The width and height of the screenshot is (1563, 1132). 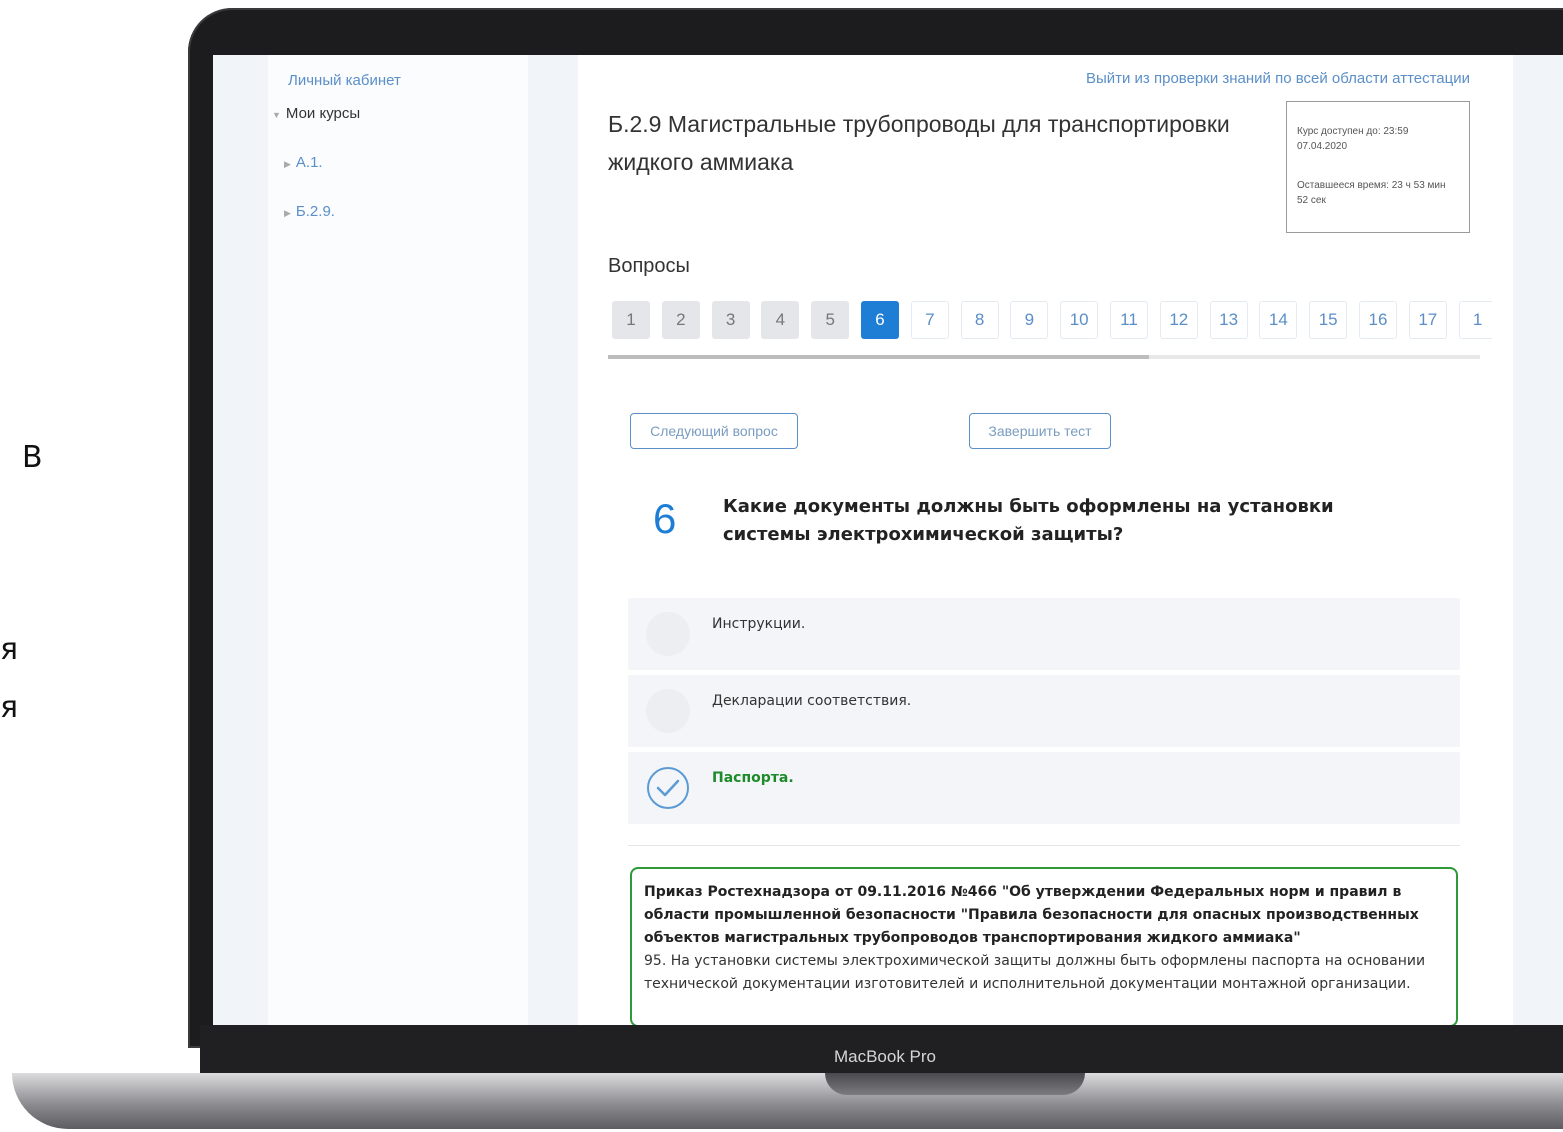 What do you see at coordinates (665, 518) in the screenshot?
I see `question-number: 6` at bounding box center [665, 518].